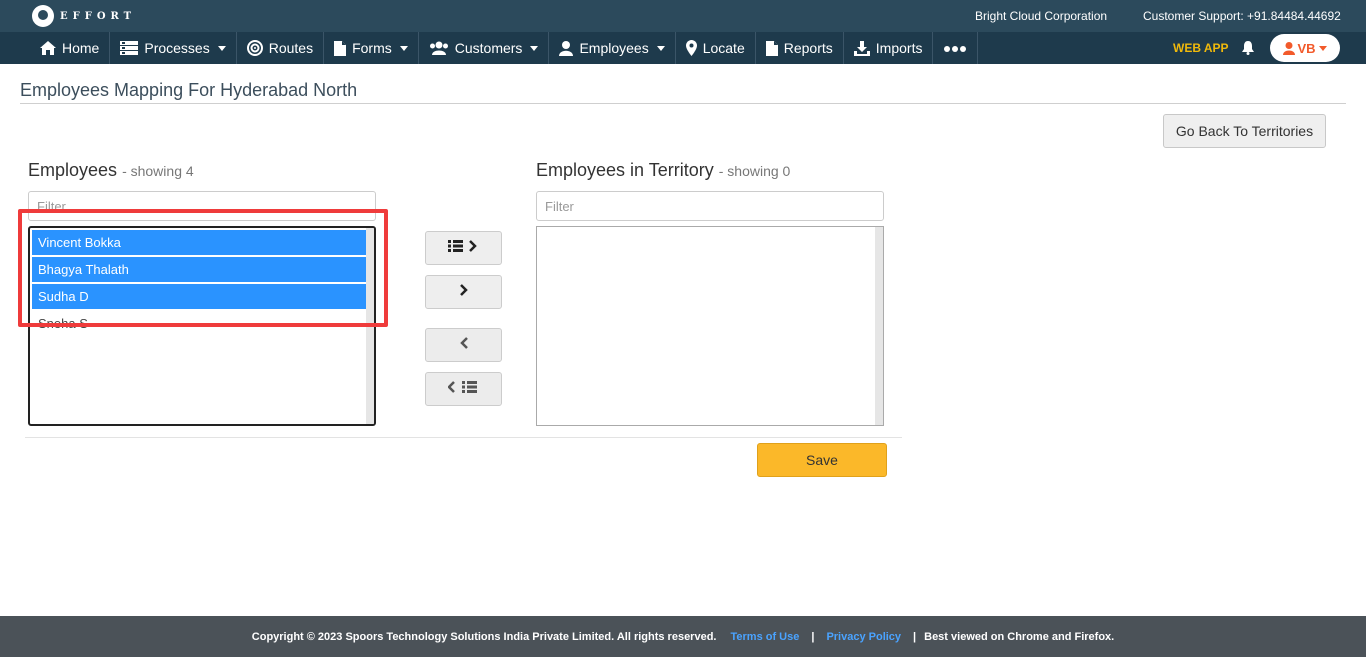  What do you see at coordinates (73, 170) in the screenshot?
I see `employees-heading-text: Employees` at bounding box center [73, 170].